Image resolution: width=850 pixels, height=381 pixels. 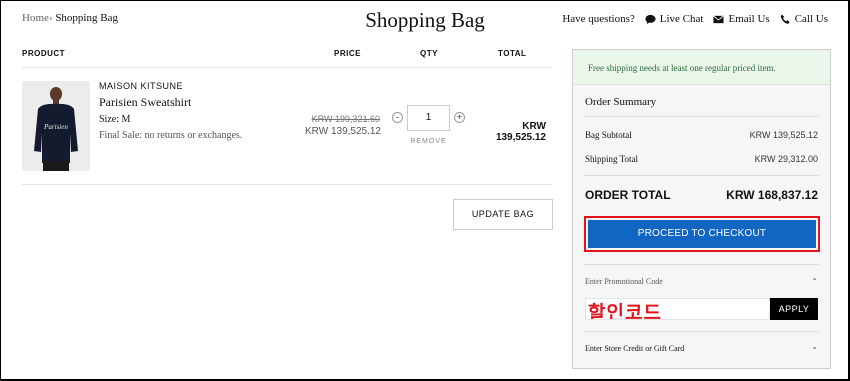 I want to click on sale-price: KRW 139,525.12, so click(x=343, y=131).